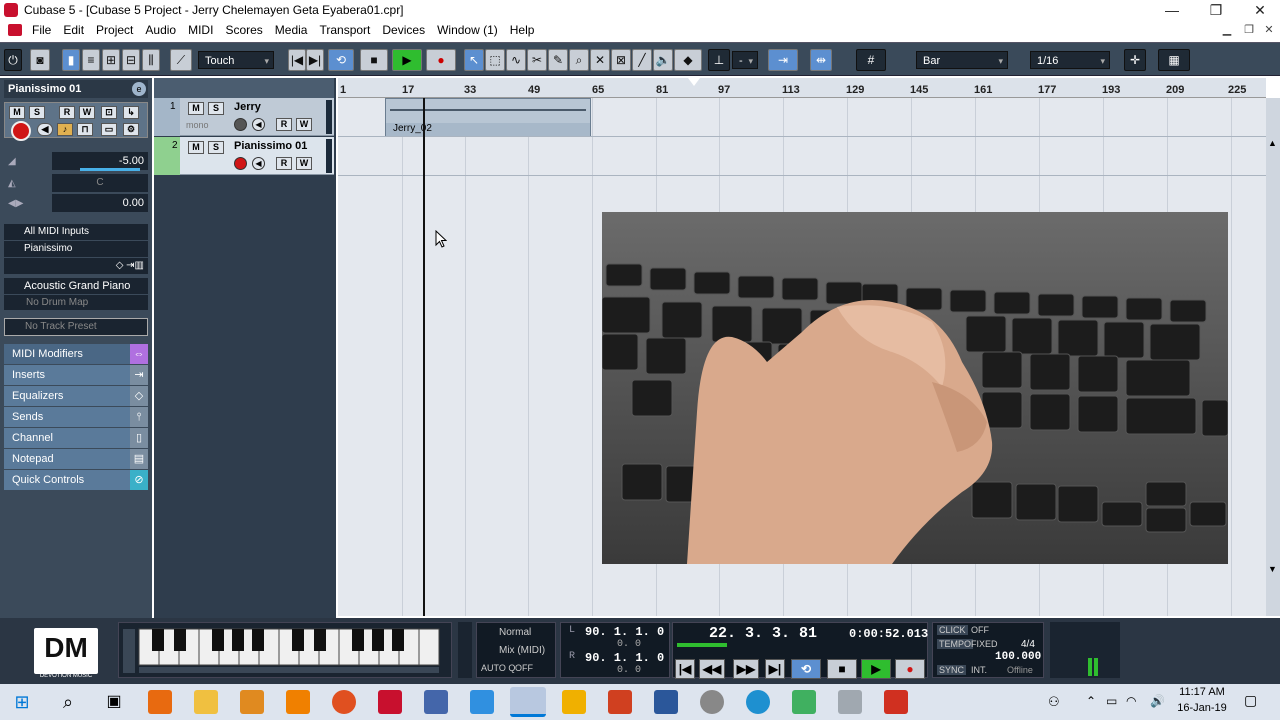 The height and width of the screenshot is (720, 1280). What do you see at coordinates (775, 669) in the screenshot?
I see `go-to-end-icon: ▶|` at bounding box center [775, 669].